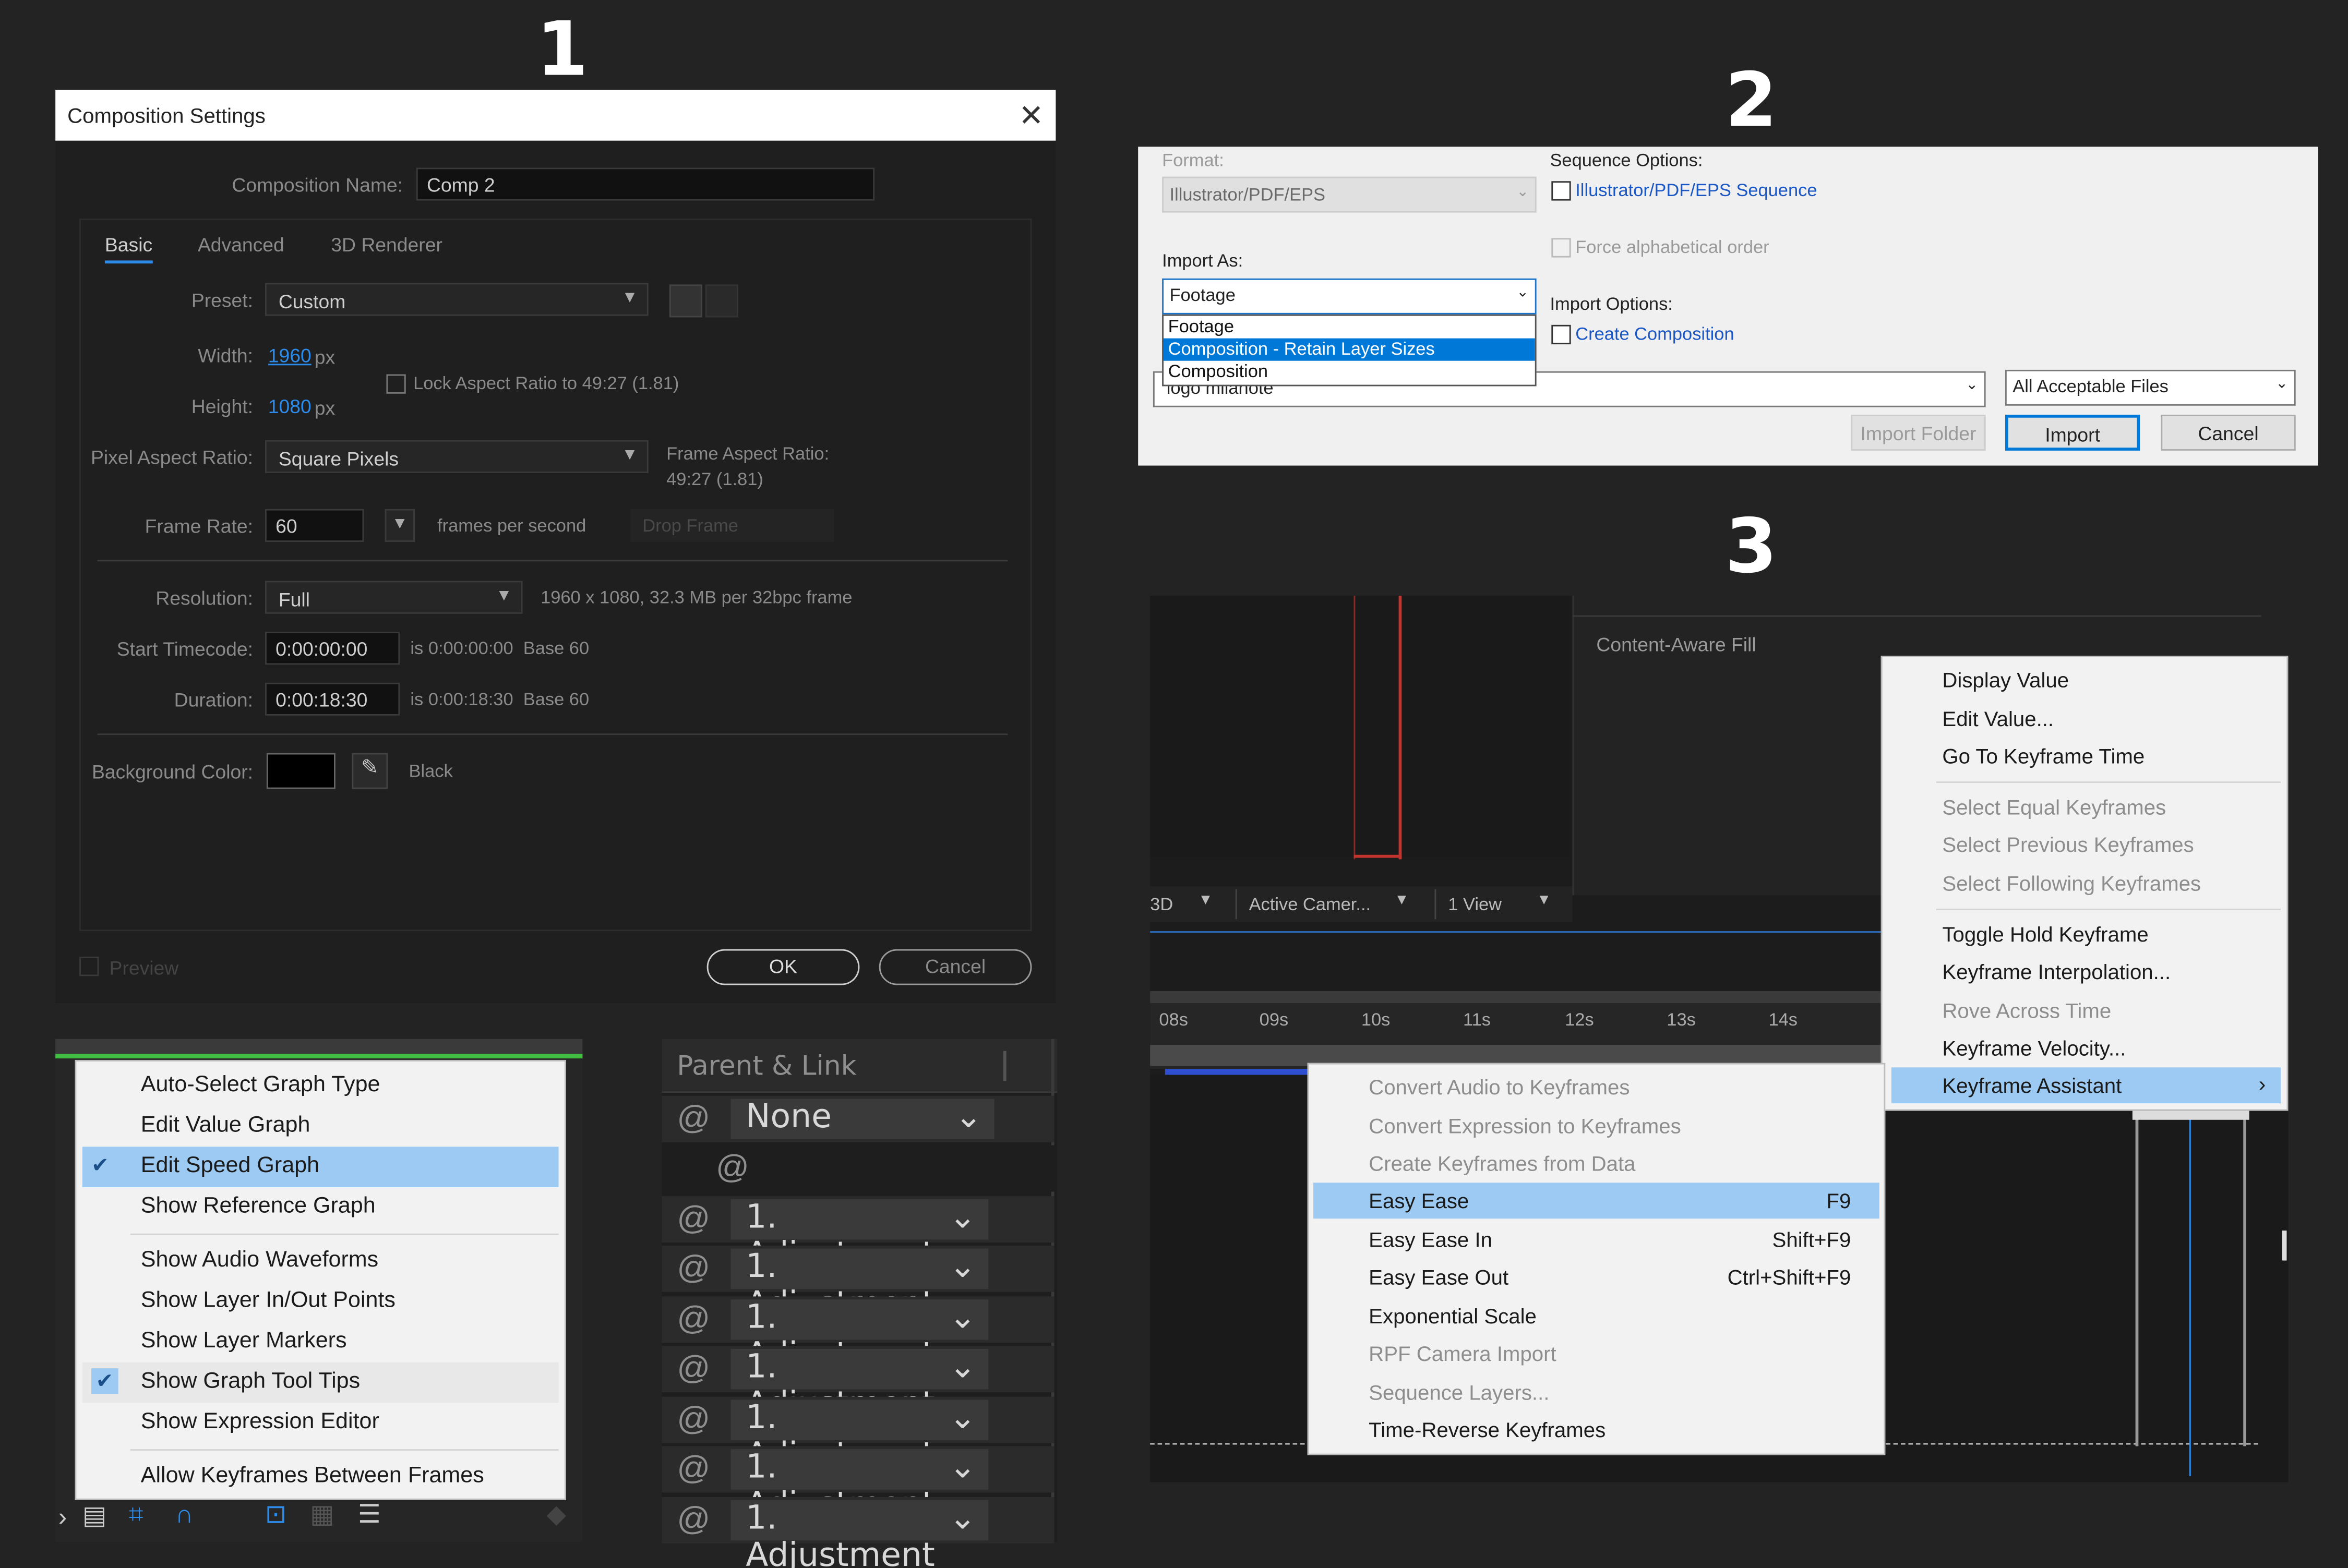 The width and height of the screenshot is (2348, 1568). What do you see at coordinates (2085, 680) in the screenshot?
I see `menu-item-display-value: Display Value` at bounding box center [2085, 680].